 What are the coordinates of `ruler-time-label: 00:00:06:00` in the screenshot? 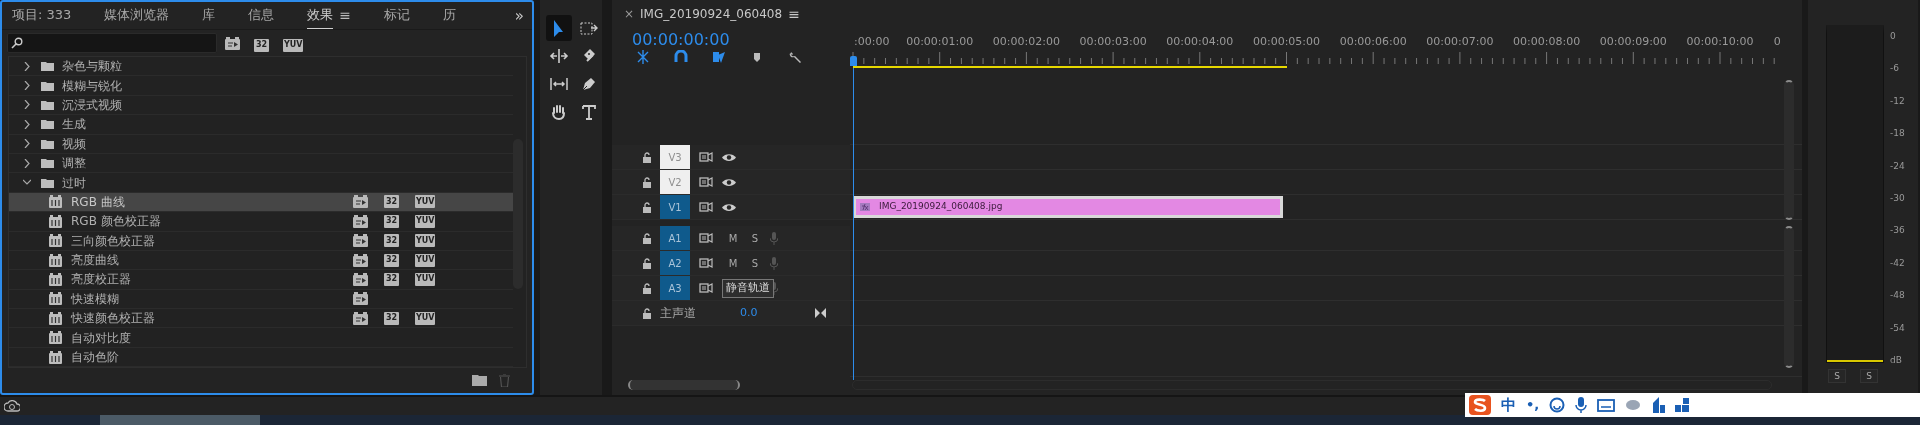 It's located at (1373, 42).